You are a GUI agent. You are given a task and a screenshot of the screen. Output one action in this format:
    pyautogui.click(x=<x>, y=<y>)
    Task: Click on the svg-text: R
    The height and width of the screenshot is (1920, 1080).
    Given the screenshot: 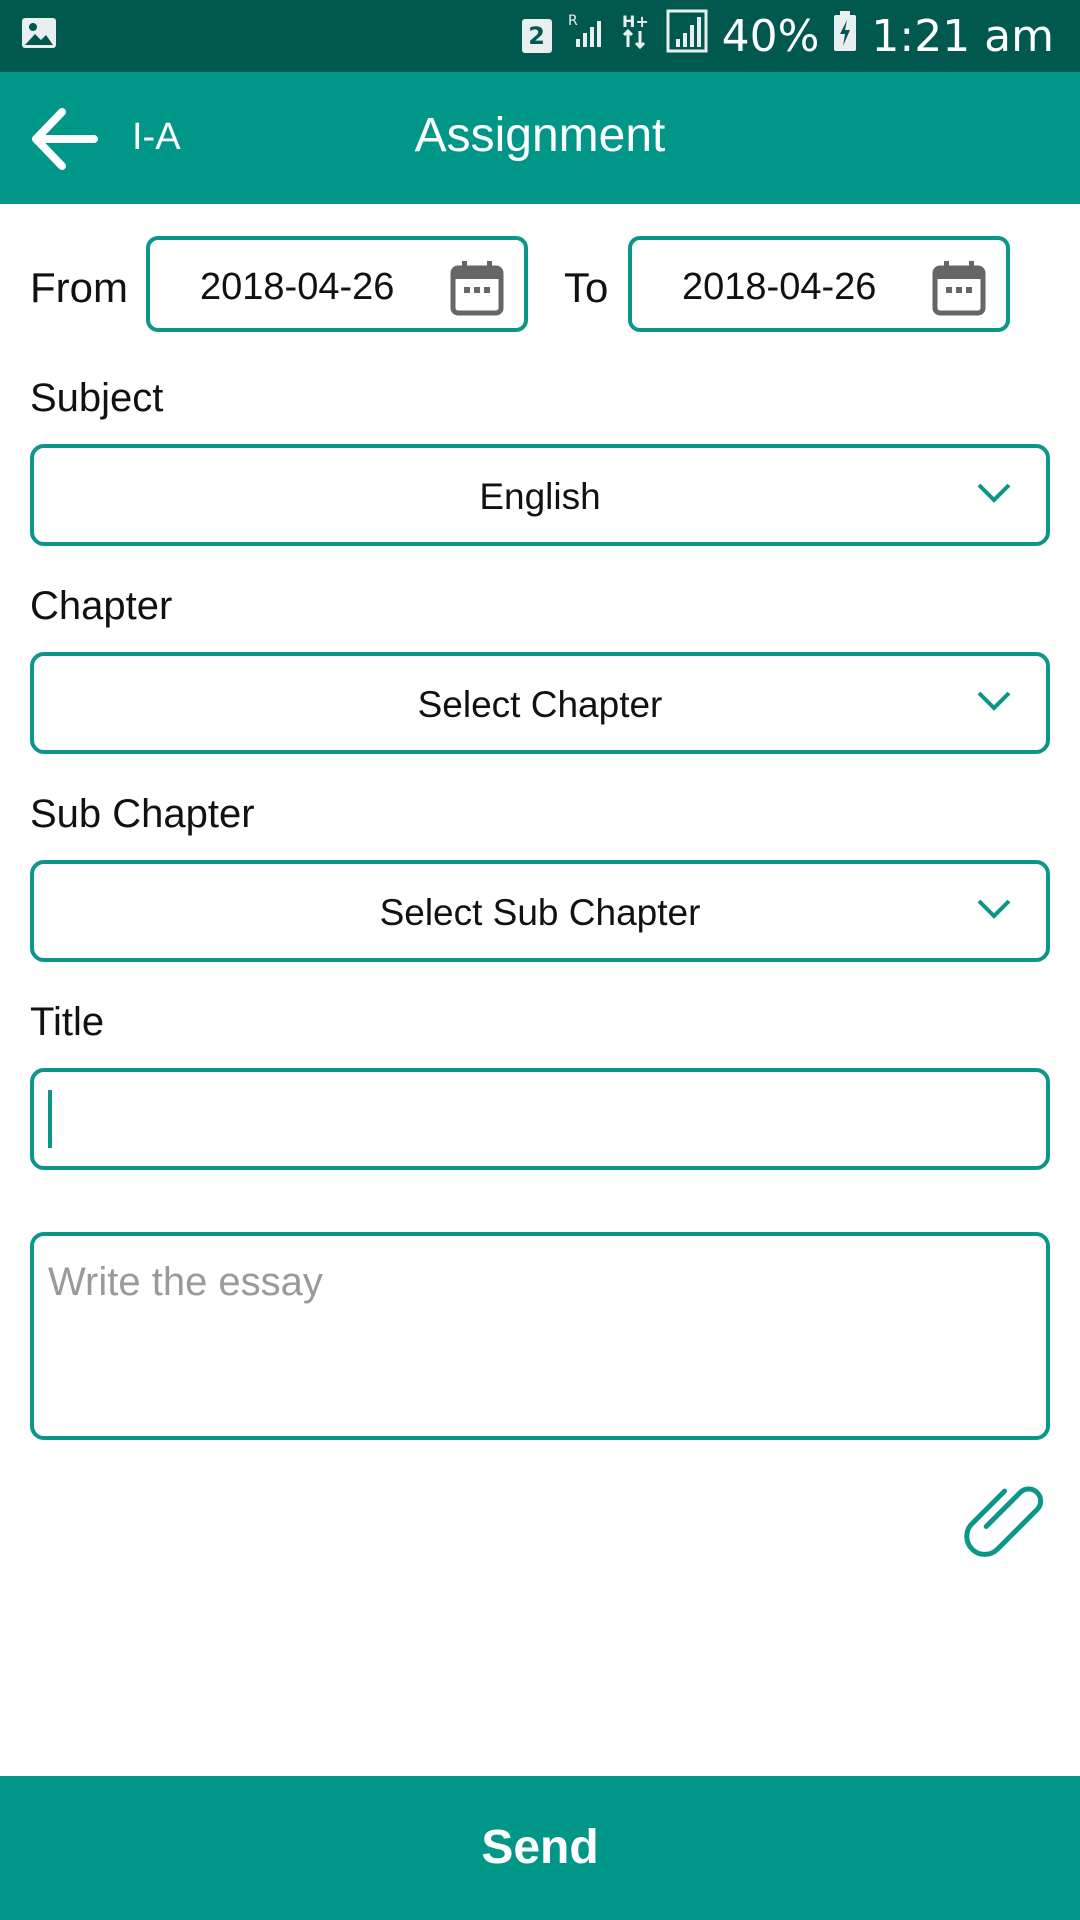 What is the action you would take?
    pyautogui.click(x=573, y=21)
    